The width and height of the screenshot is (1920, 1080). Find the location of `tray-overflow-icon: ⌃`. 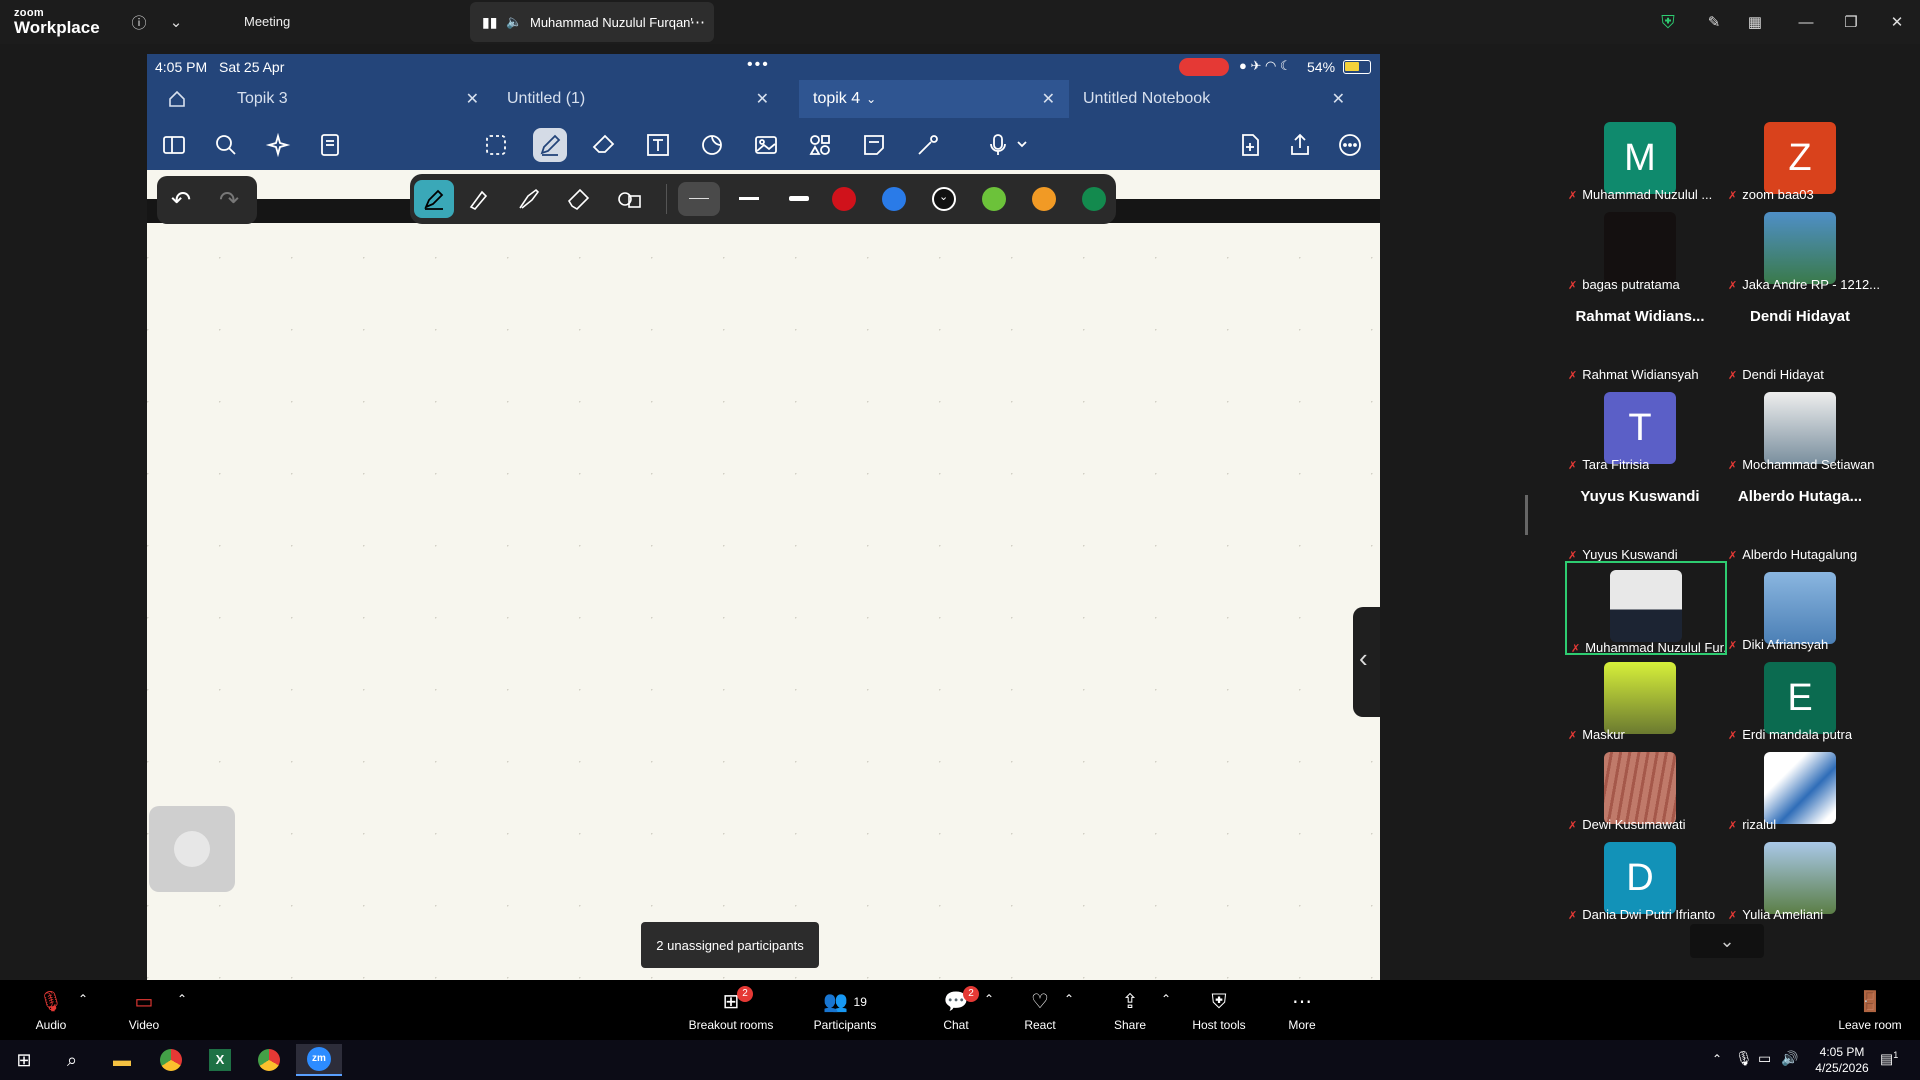

tray-overflow-icon: ⌃ is located at coordinates (1717, 1059).